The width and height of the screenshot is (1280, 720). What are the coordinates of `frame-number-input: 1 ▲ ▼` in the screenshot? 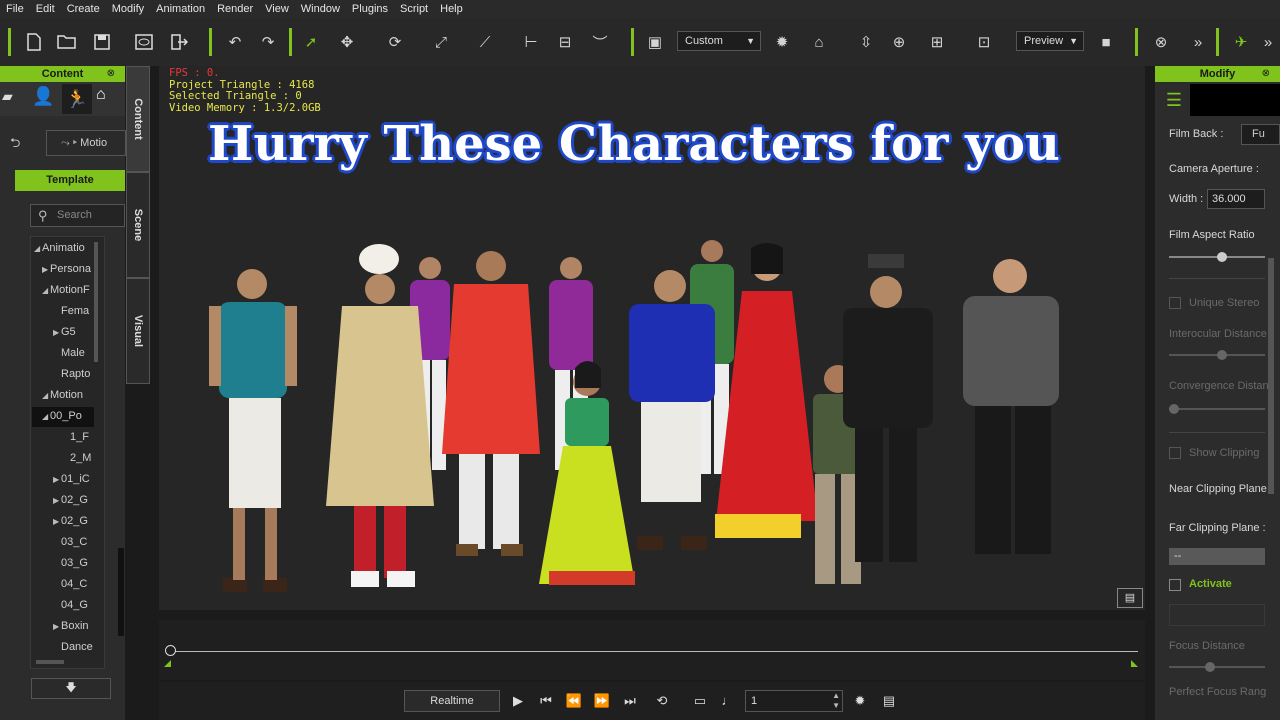 It's located at (794, 701).